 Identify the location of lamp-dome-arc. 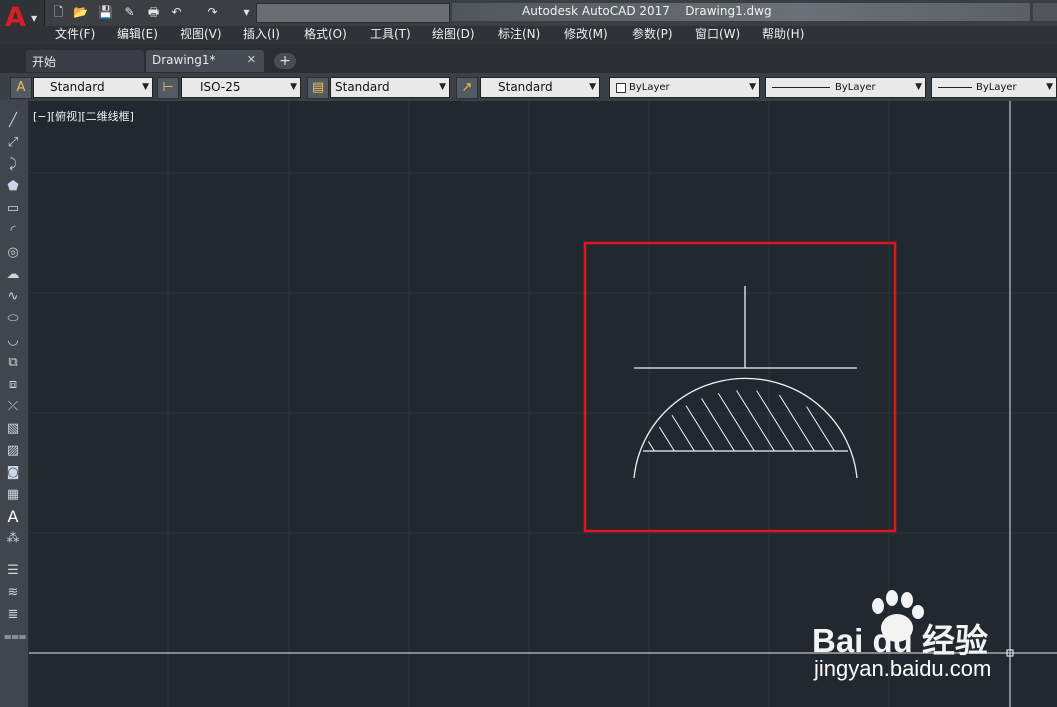
(745, 428).